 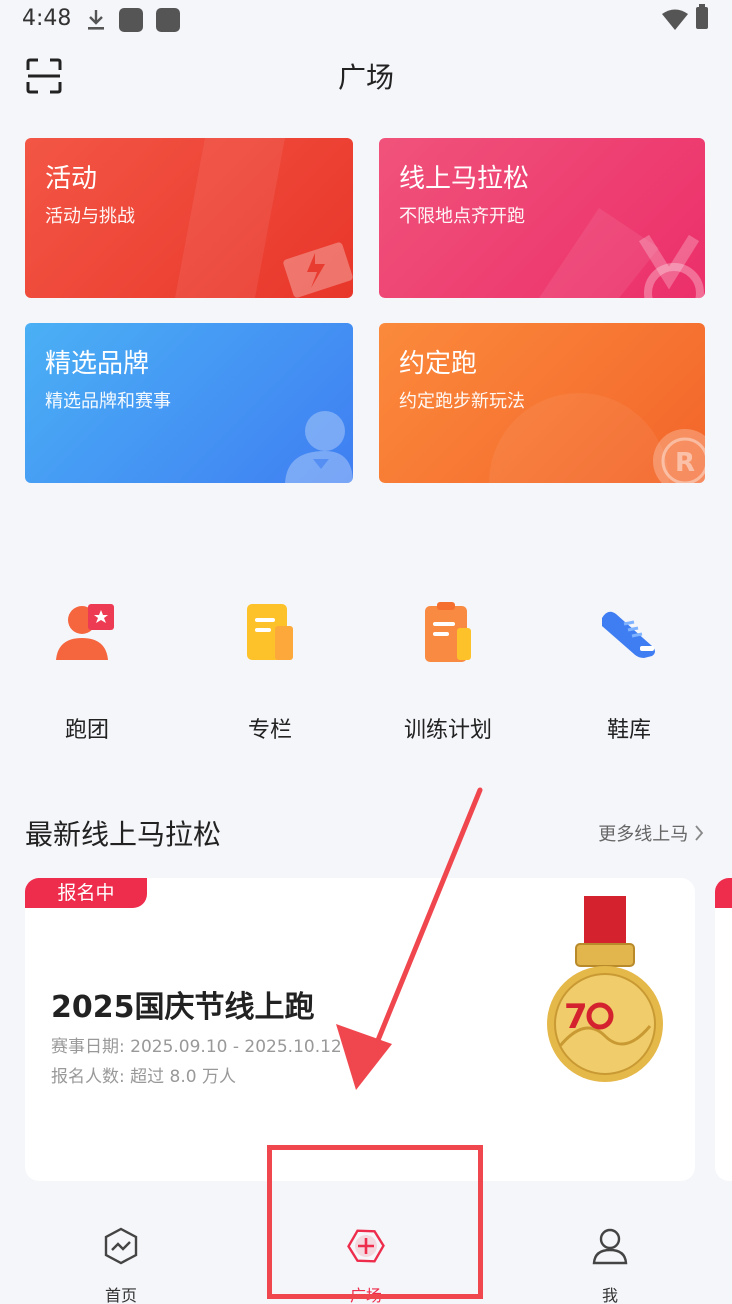 What do you see at coordinates (628, 730) in the screenshot?
I see `quick-link-label: 鞋库` at bounding box center [628, 730].